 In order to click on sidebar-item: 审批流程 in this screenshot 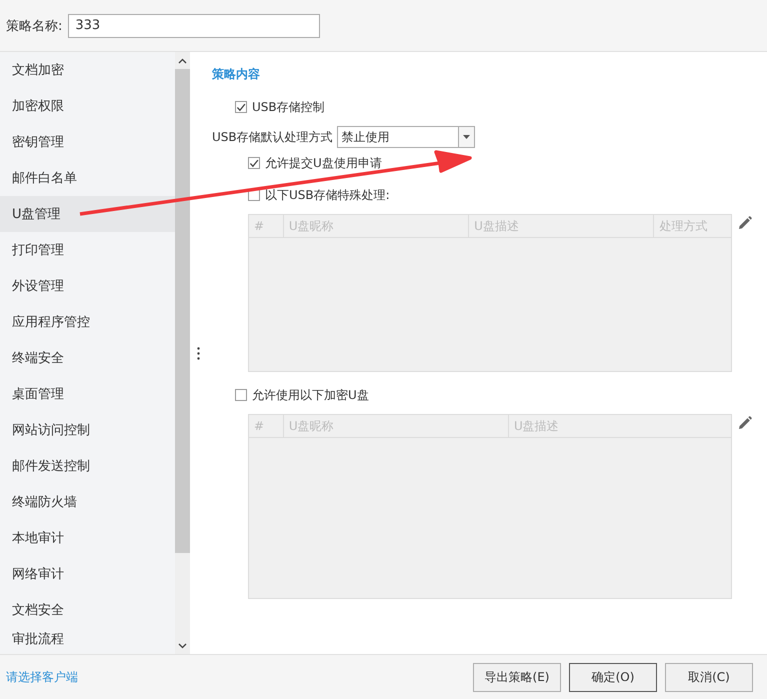, I will do `click(87, 640)`.